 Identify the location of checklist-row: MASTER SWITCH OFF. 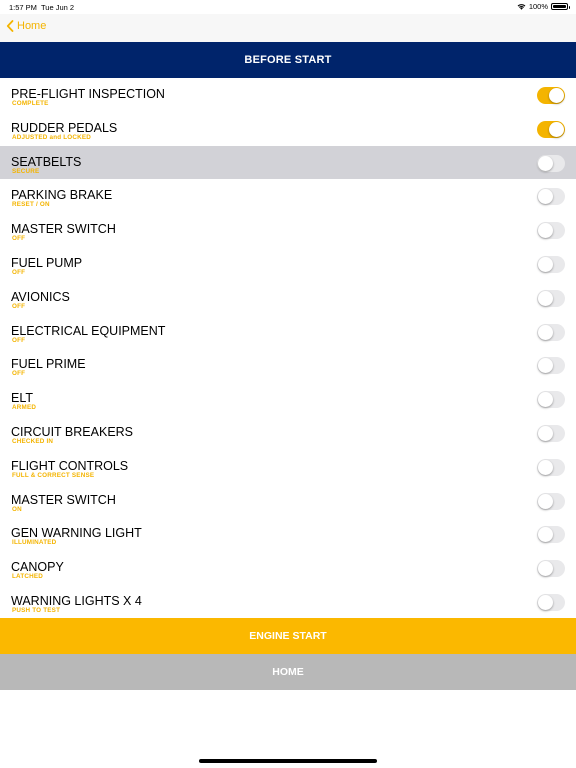
(288, 230).